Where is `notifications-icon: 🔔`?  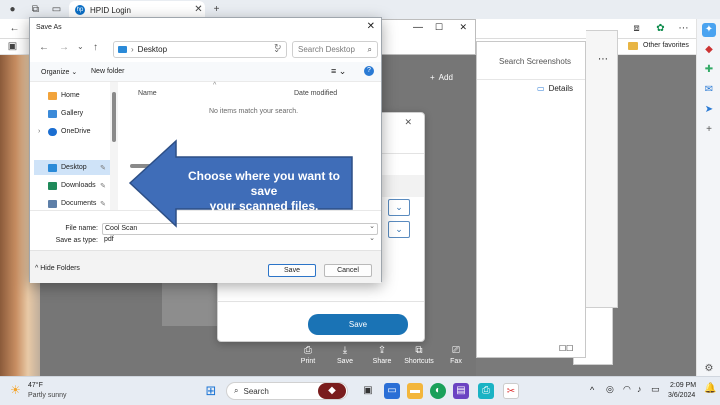 notifications-icon: 🔔 is located at coordinates (710, 388).